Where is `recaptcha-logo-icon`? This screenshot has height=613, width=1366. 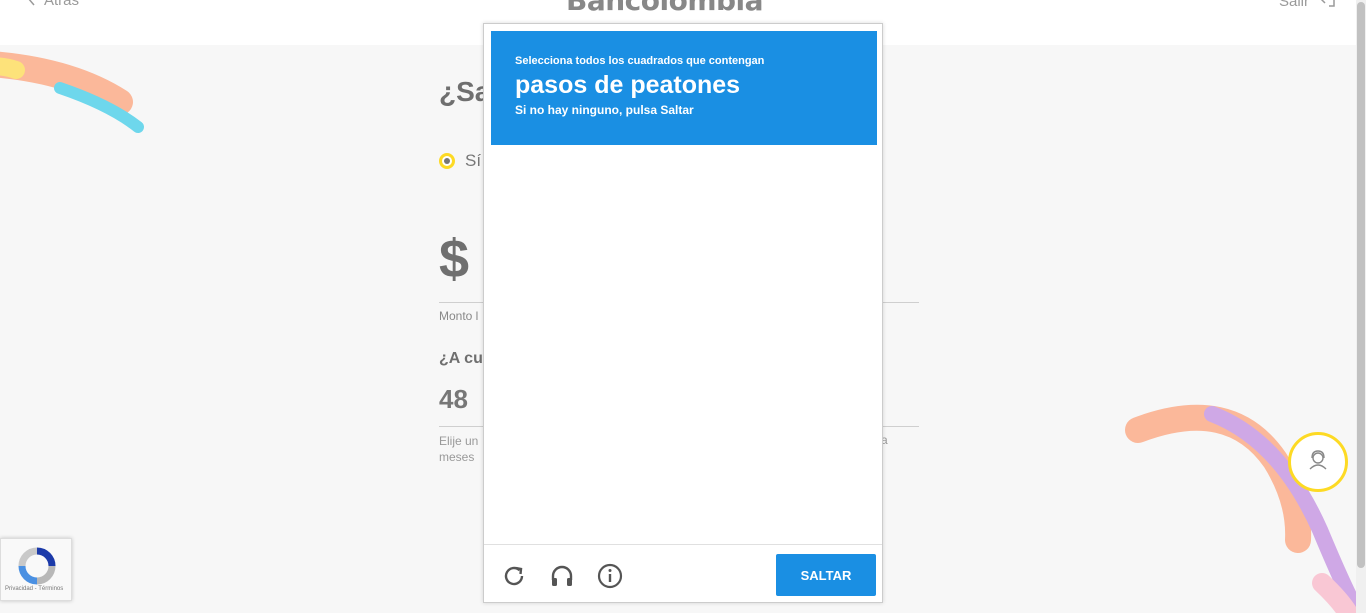 recaptcha-logo-icon is located at coordinates (37, 568).